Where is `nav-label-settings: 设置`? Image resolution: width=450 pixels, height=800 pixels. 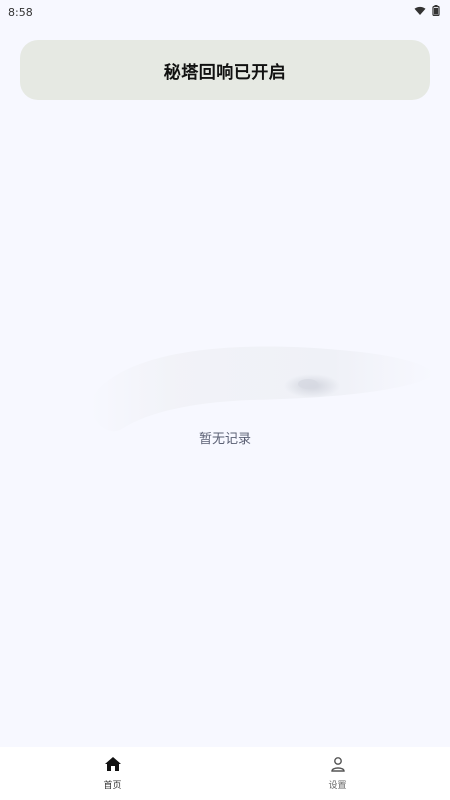
nav-label-settings: 设置 is located at coordinates (337, 786).